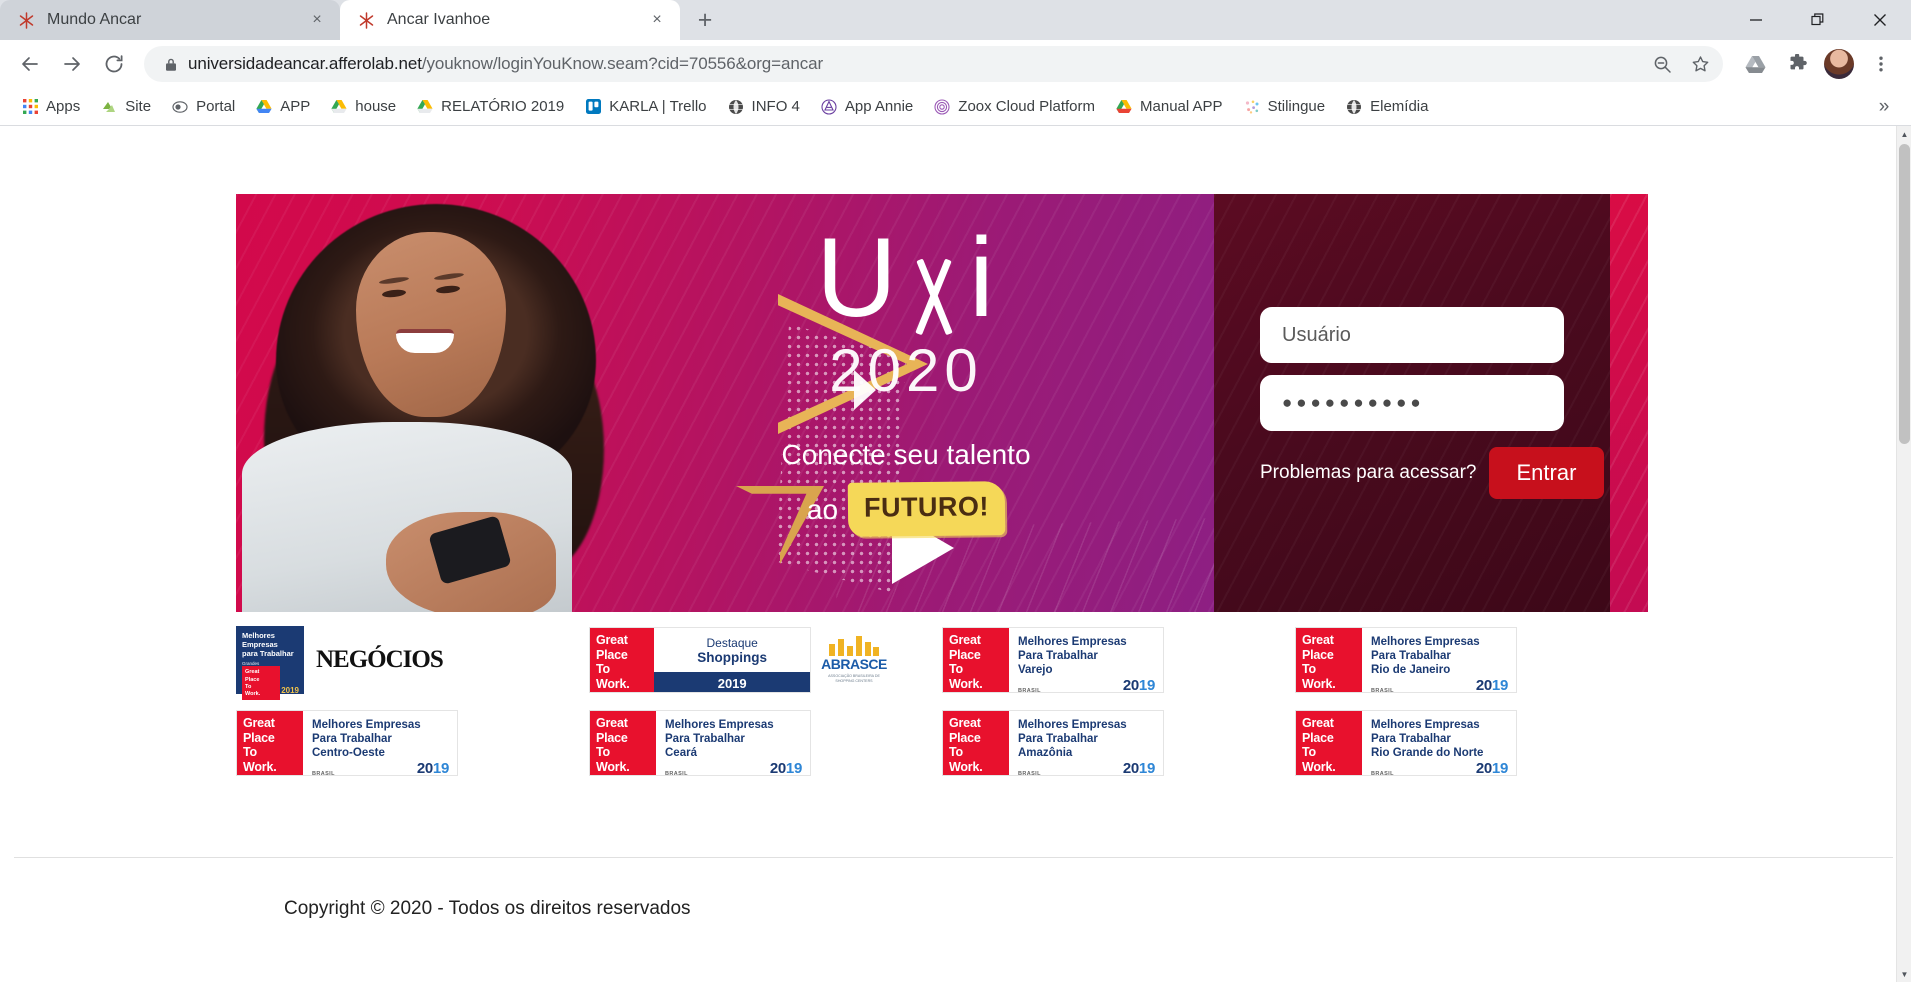 Image resolution: width=1911 pixels, height=982 pixels. I want to click on avatar, so click(1839, 64).